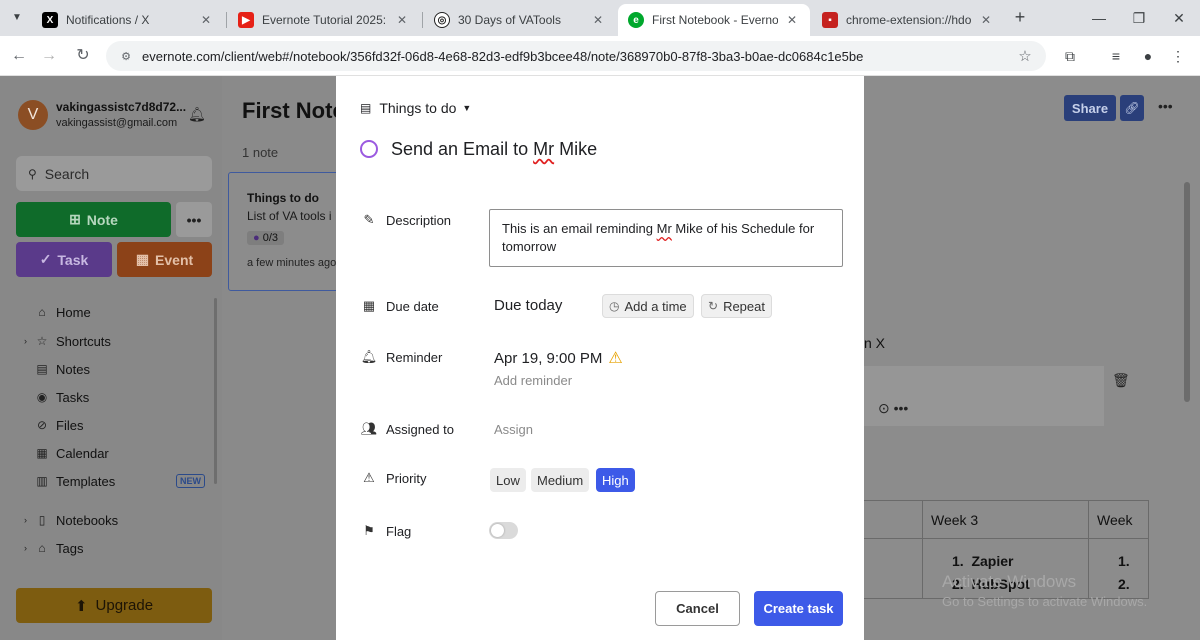  I want to click on tab-chrome-extension: ▪ chrome-extension://hdokiej ✕, so click(908, 20).